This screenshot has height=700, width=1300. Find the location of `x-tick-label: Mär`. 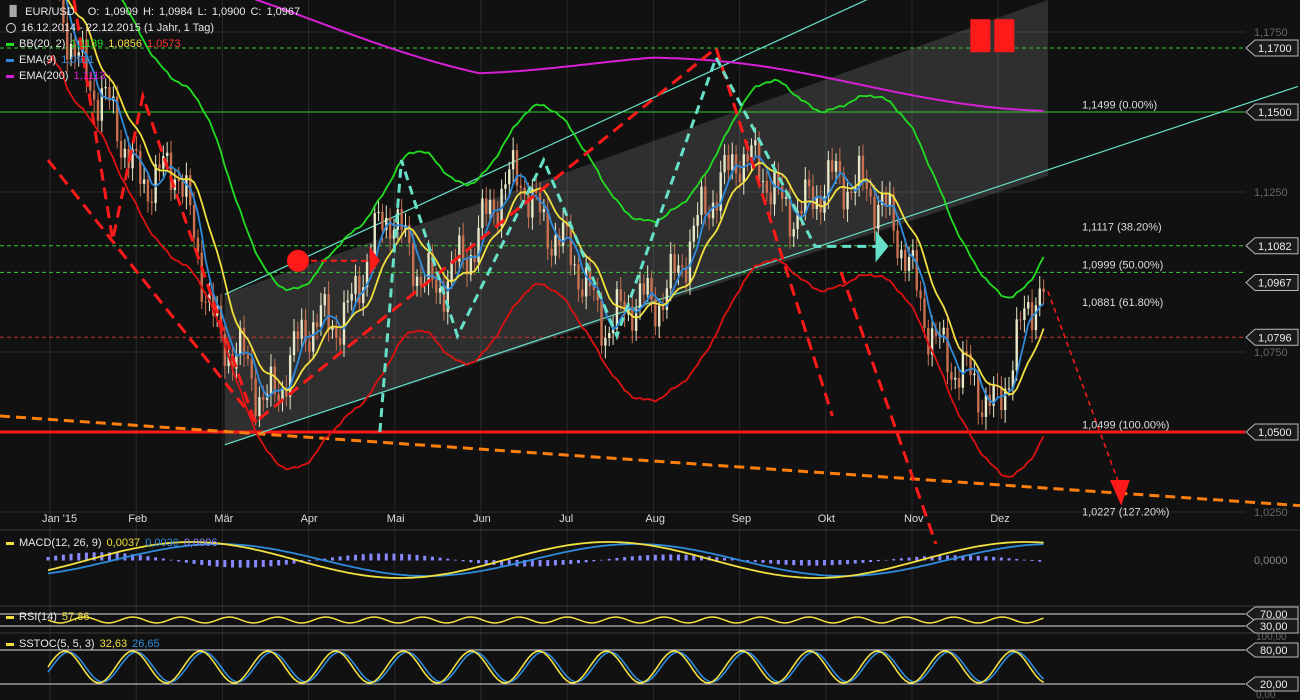

x-tick-label: Mär is located at coordinates (223, 519).